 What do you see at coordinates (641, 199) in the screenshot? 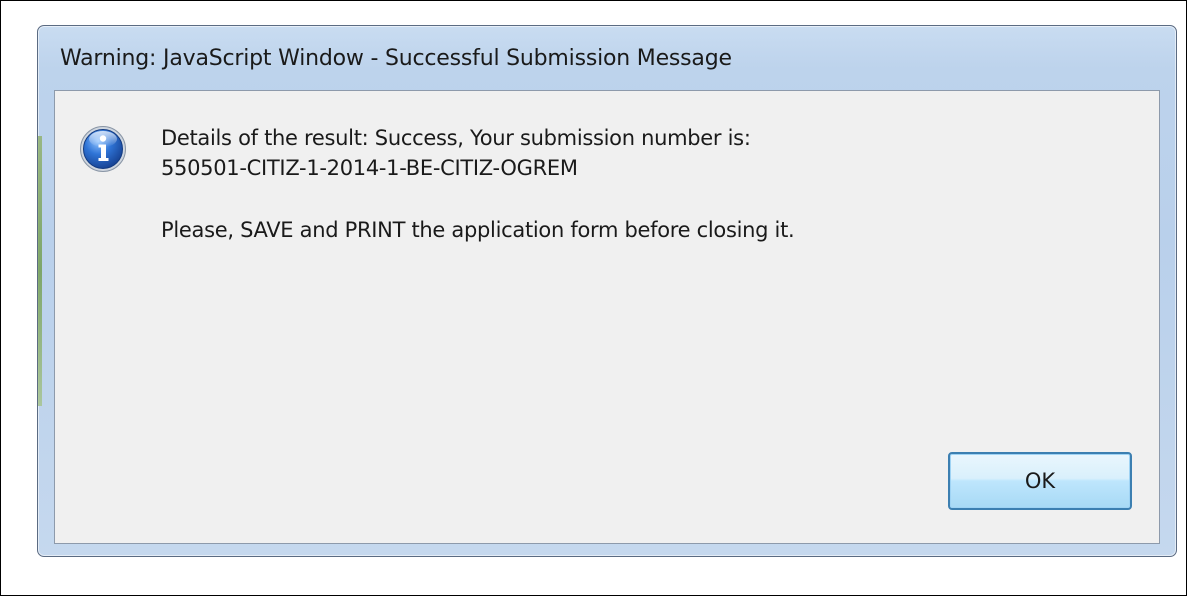
I see `message-spacer` at bounding box center [641, 199].